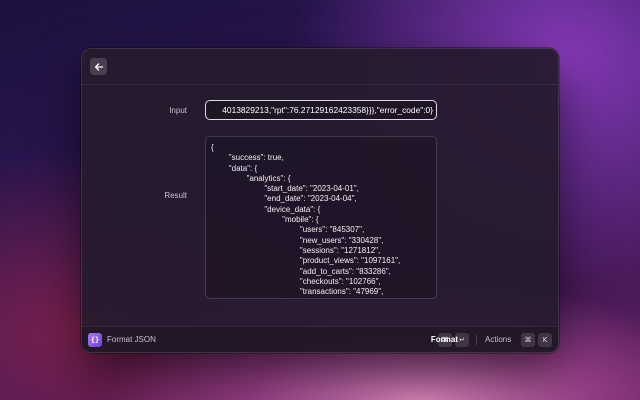 The height and width of the screenshot is (400, 640). Describe the element at coordinates (266, 209) in the screenshot. I see `result-code-line: "device_data": {` at that location.